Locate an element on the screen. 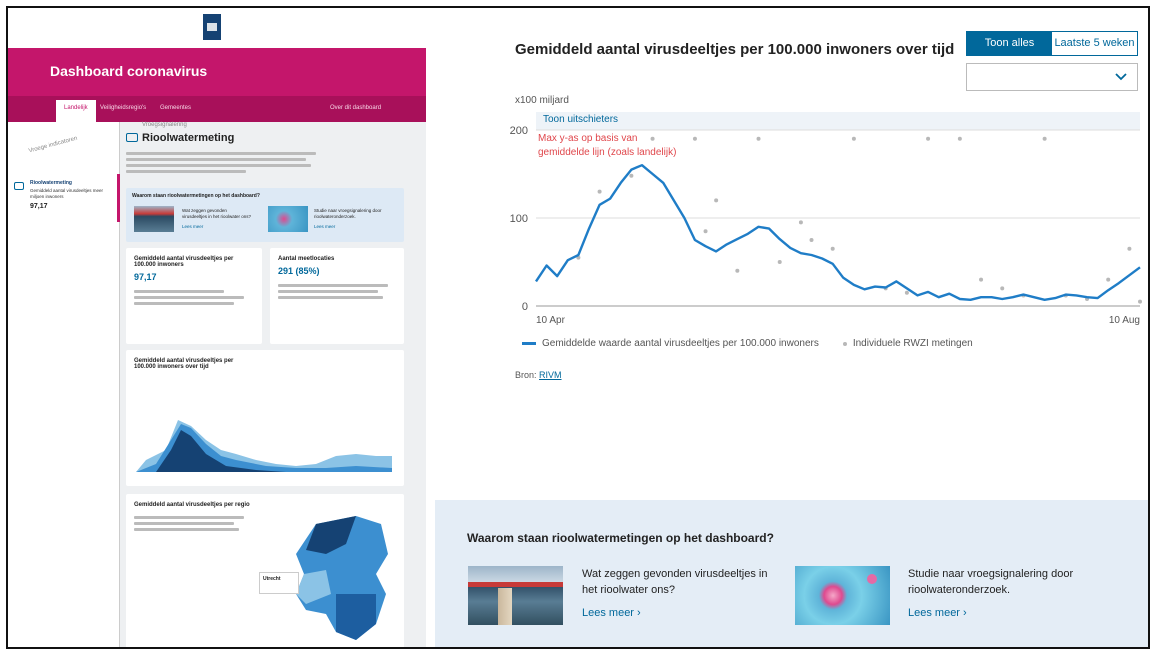 The height and width of the screenshot is (655, 1156). outlier-band is located at coordinates (838, 121).